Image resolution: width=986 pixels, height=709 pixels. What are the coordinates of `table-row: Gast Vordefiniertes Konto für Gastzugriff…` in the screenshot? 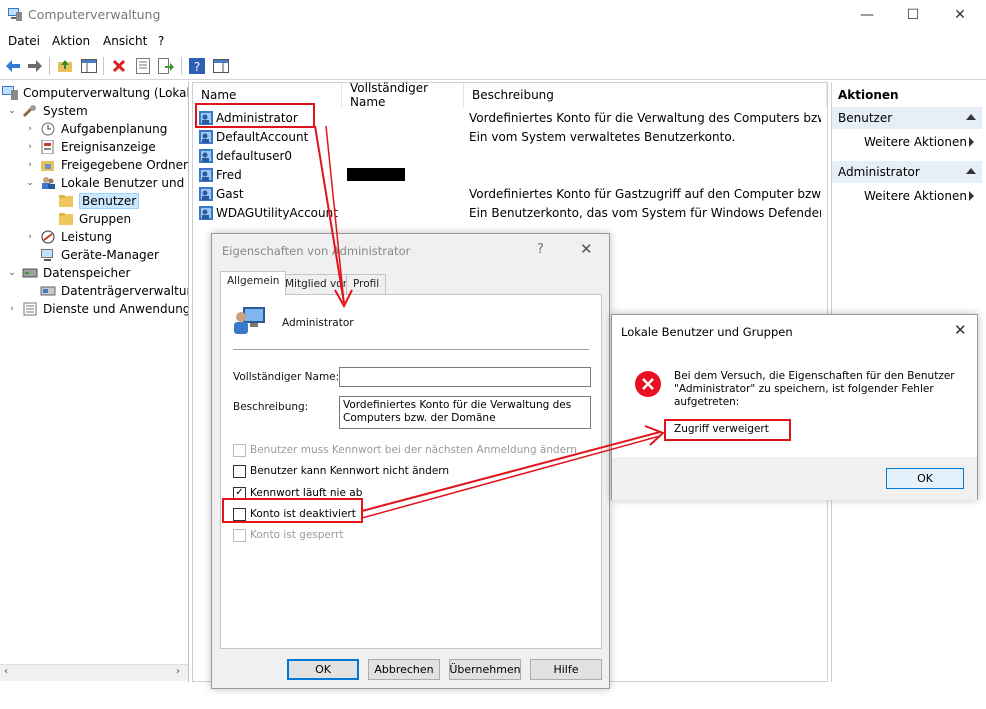 It's located at (510, 194).